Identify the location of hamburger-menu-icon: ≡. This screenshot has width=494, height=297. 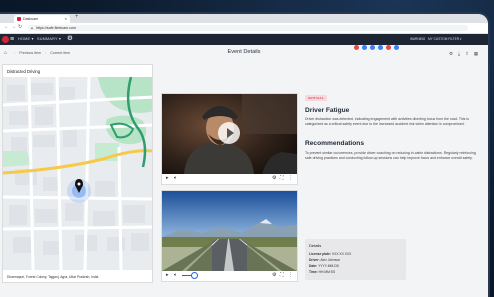
(12, 39).